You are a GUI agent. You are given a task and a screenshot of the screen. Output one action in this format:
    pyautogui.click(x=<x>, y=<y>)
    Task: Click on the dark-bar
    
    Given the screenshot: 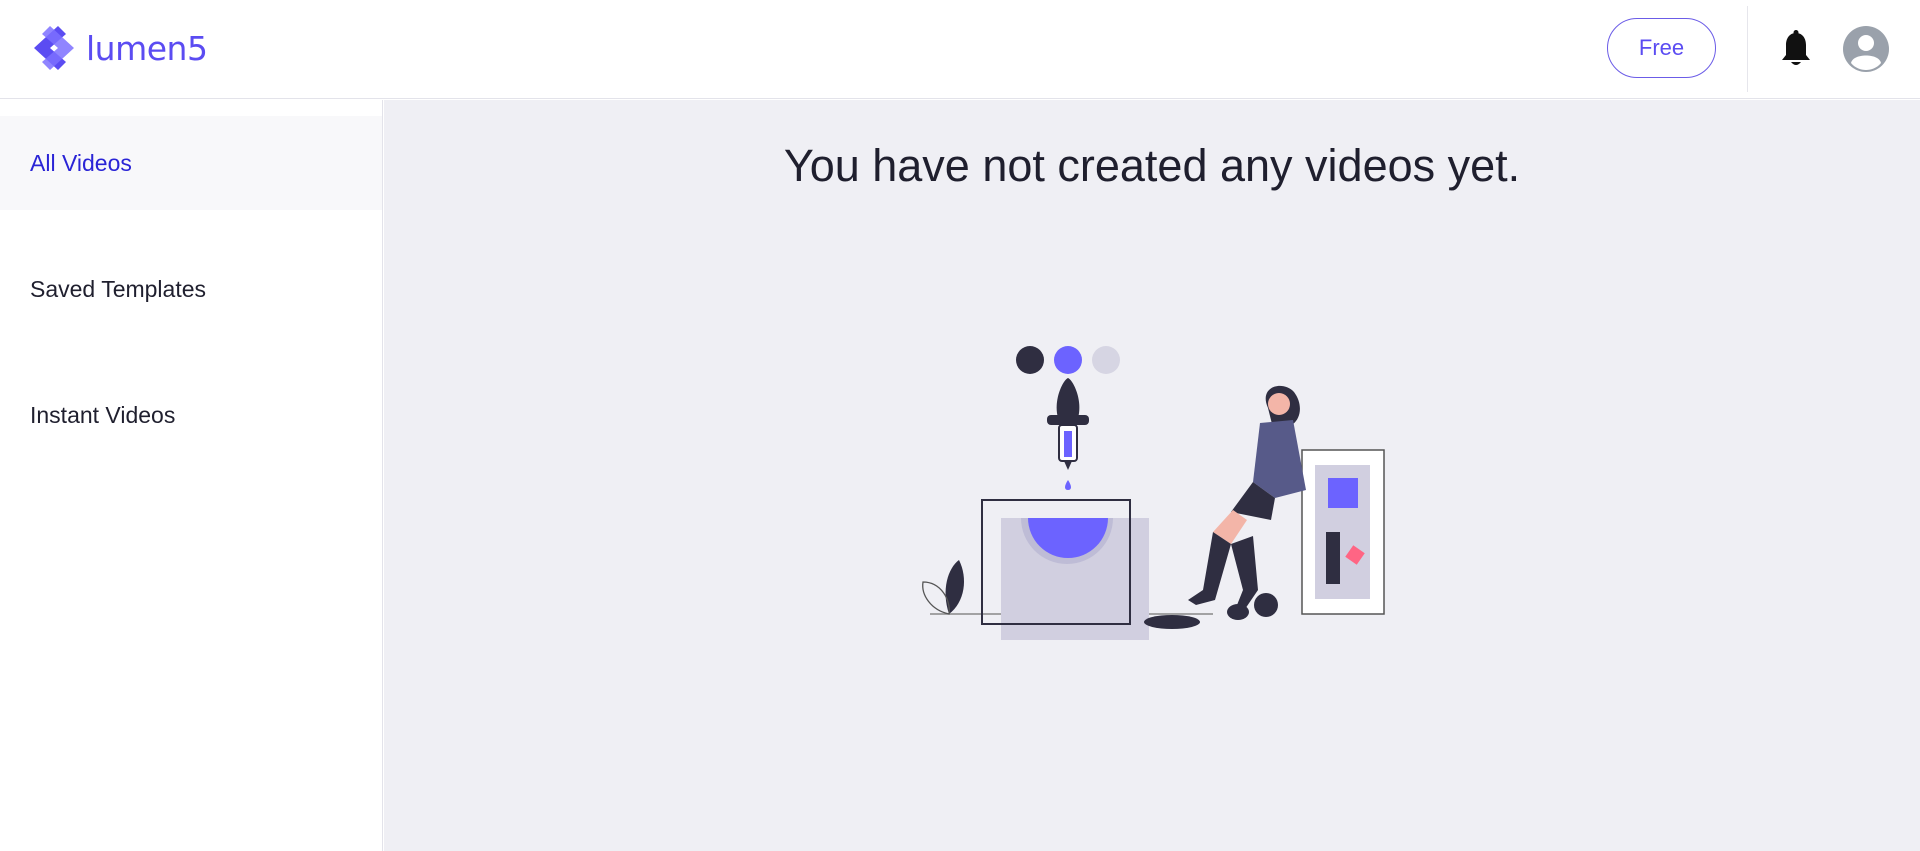 What is the action you would take?
    pyautogui.click(x=1333, y=558)
    